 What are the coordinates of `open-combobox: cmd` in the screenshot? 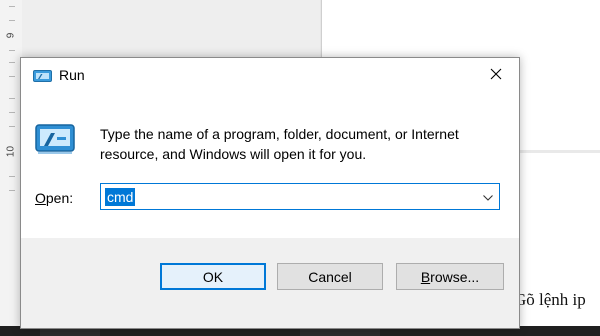 It's located at (300, 196).